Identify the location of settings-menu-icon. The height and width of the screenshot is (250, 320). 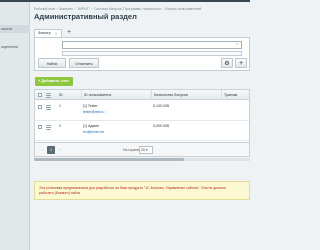
(48, 95).